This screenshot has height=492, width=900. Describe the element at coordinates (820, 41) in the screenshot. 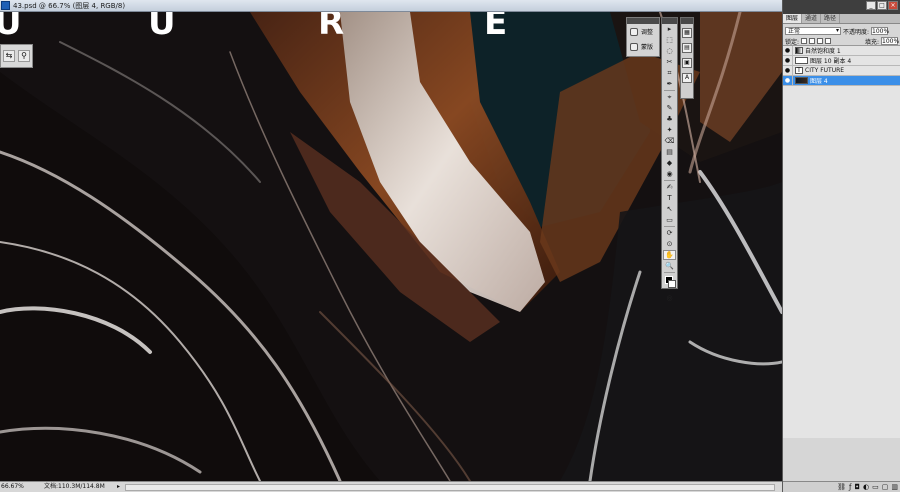

I see `lock-position-icon` at that location.